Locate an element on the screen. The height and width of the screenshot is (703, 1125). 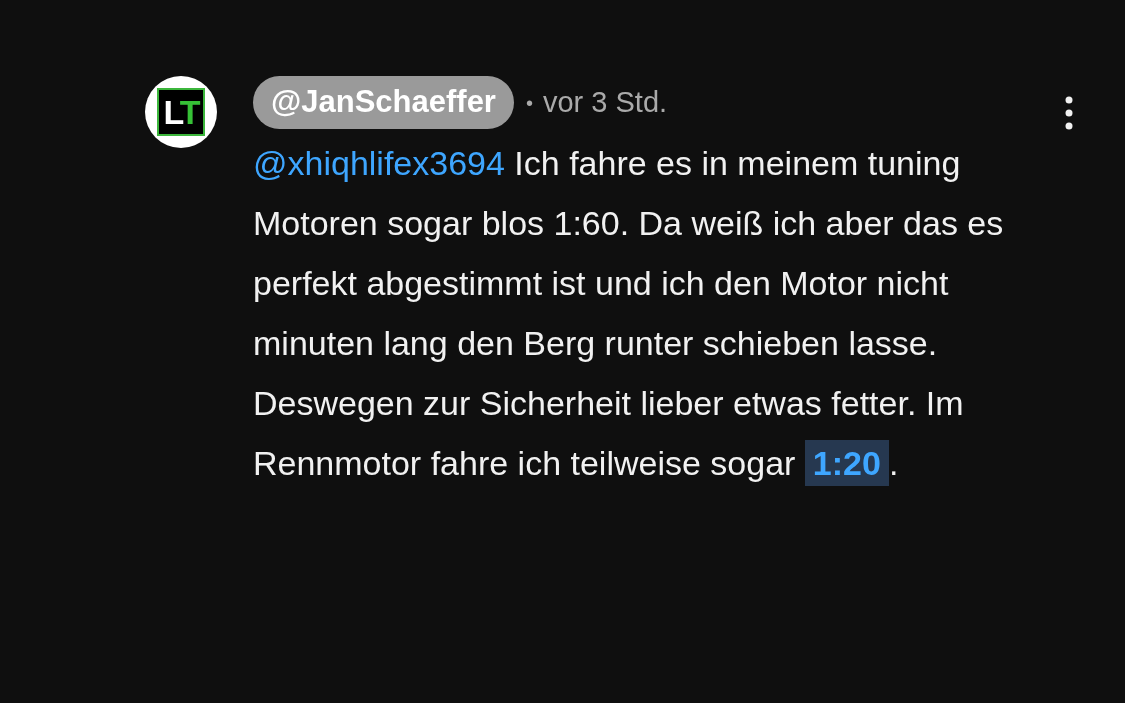
comment-time: vor 3 Std. is located at coordinates (605, 102).